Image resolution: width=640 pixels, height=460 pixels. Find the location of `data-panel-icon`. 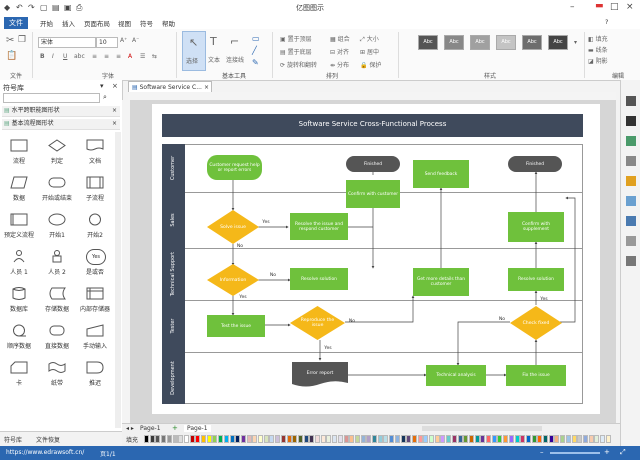

data-panel-icon is located at coordinates (631, 221).